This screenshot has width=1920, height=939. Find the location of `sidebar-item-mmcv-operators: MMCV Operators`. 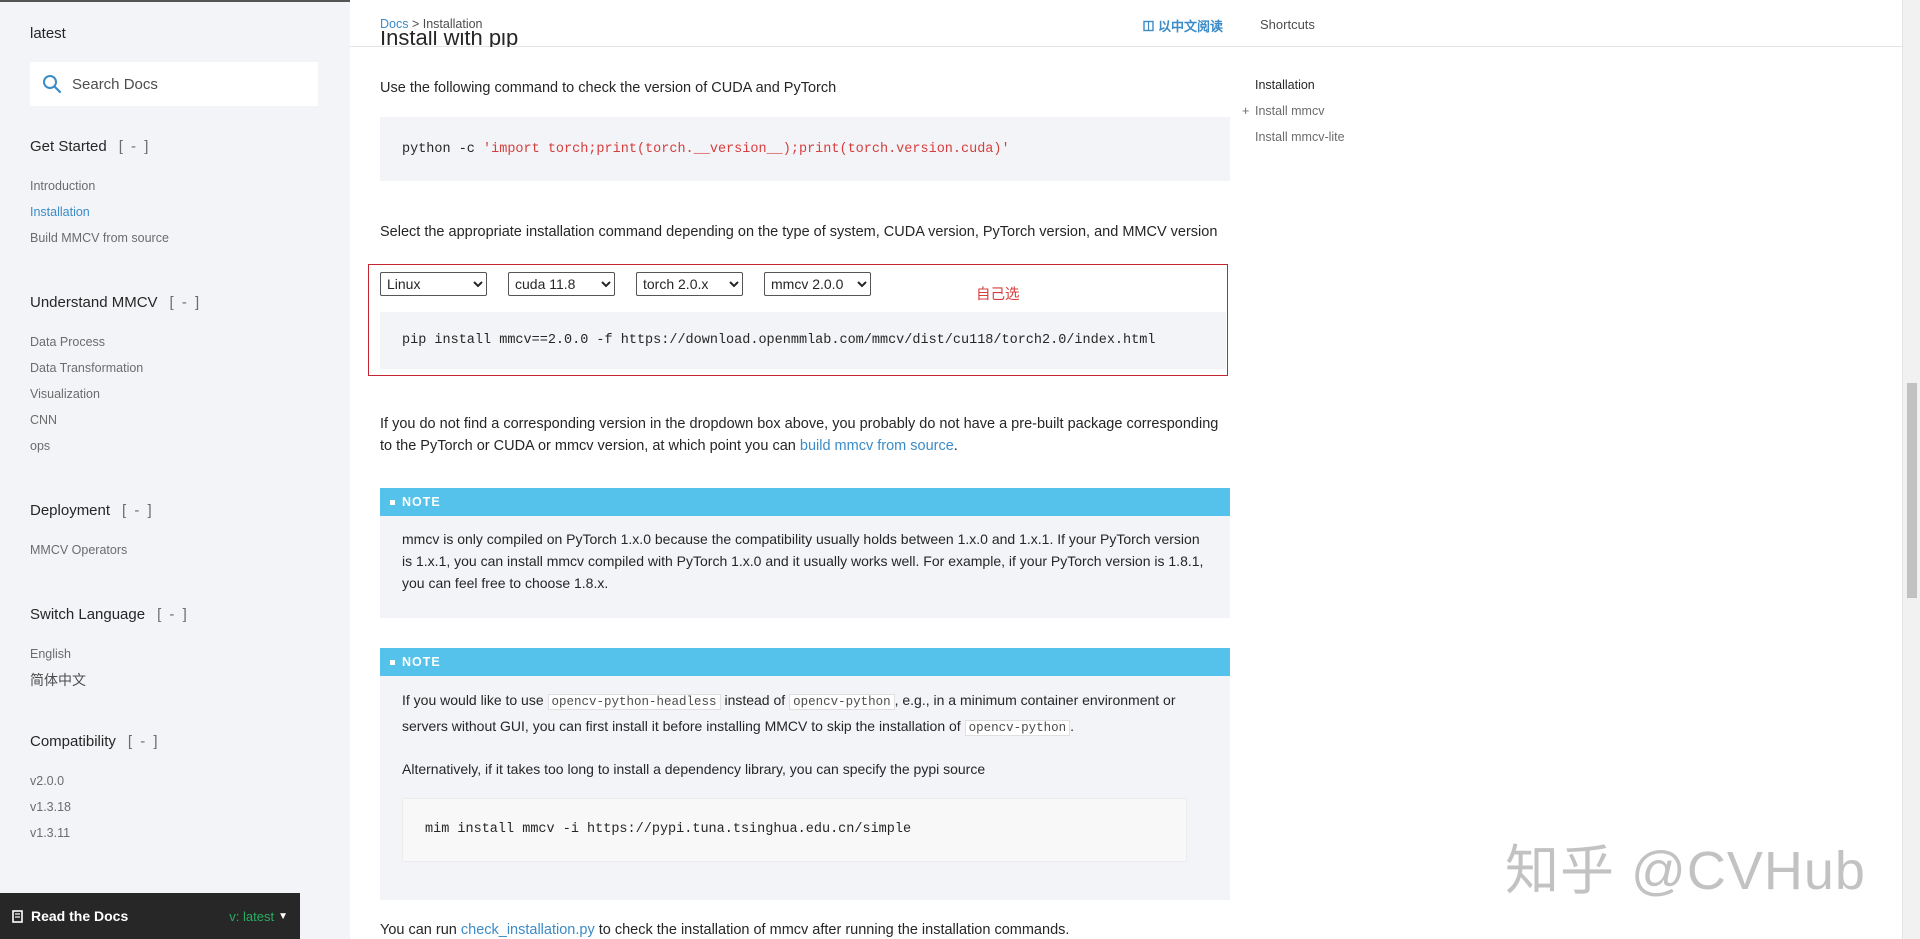

sidebar-item-mmcv-operators: MMCV Operators is located at coordinates (92, 550).